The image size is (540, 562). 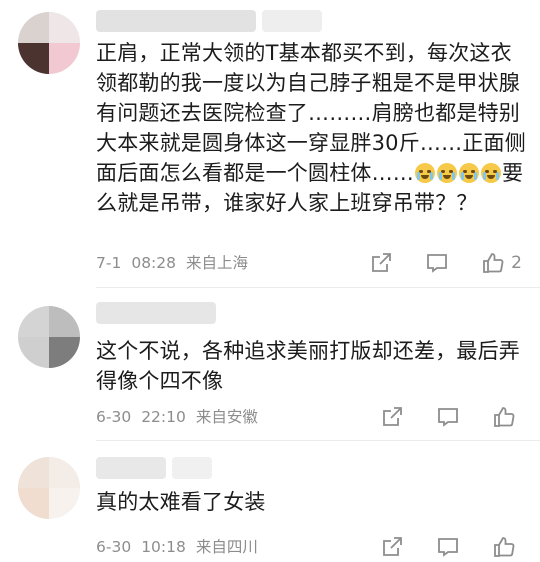 I want to click on comment-text: 这个不说，各种追求美丽打版却还差，最后弄得像个四不像, so click(x=308, y=366).